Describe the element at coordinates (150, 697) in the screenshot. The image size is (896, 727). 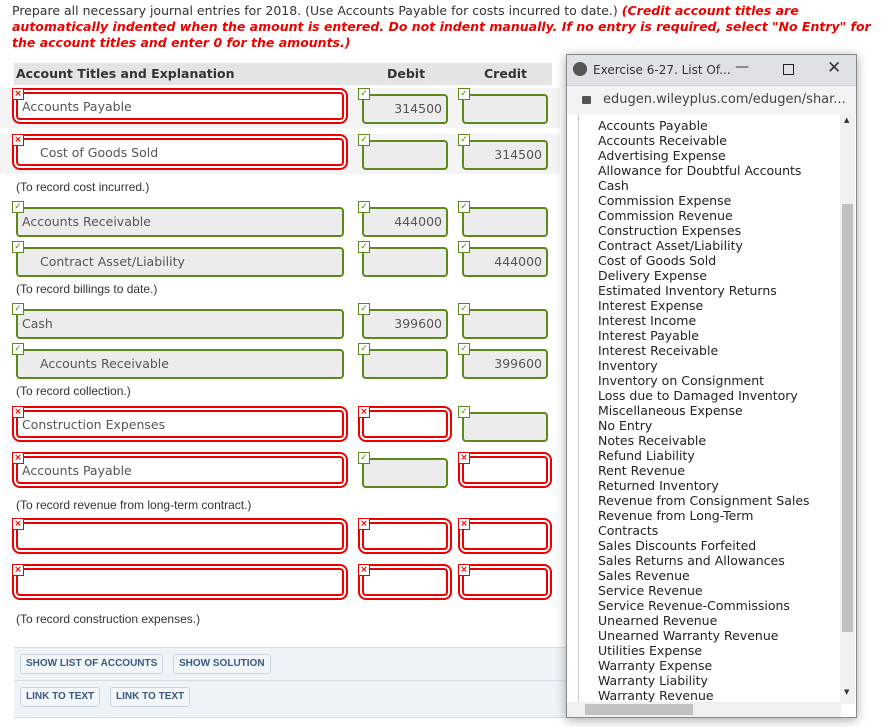
I see `link-to-text-button-2: LINK TO TEXT` at that location.